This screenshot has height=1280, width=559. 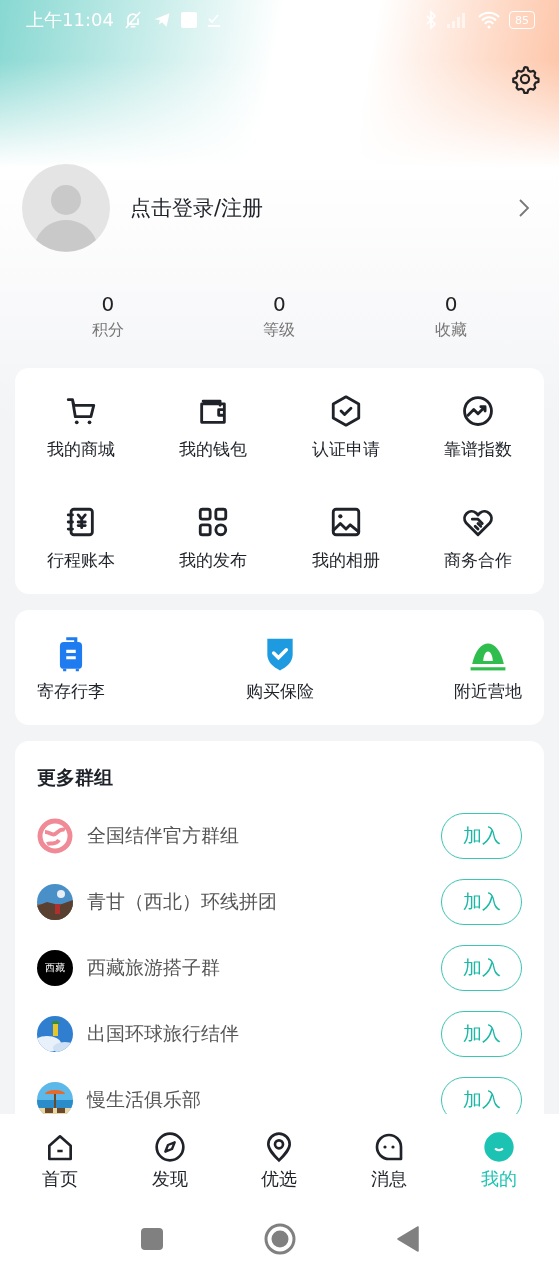 What do you see at coordinates (524, 208) in the screenshot?
I see `chevron-right-icon` at bounding box center [524, 208].